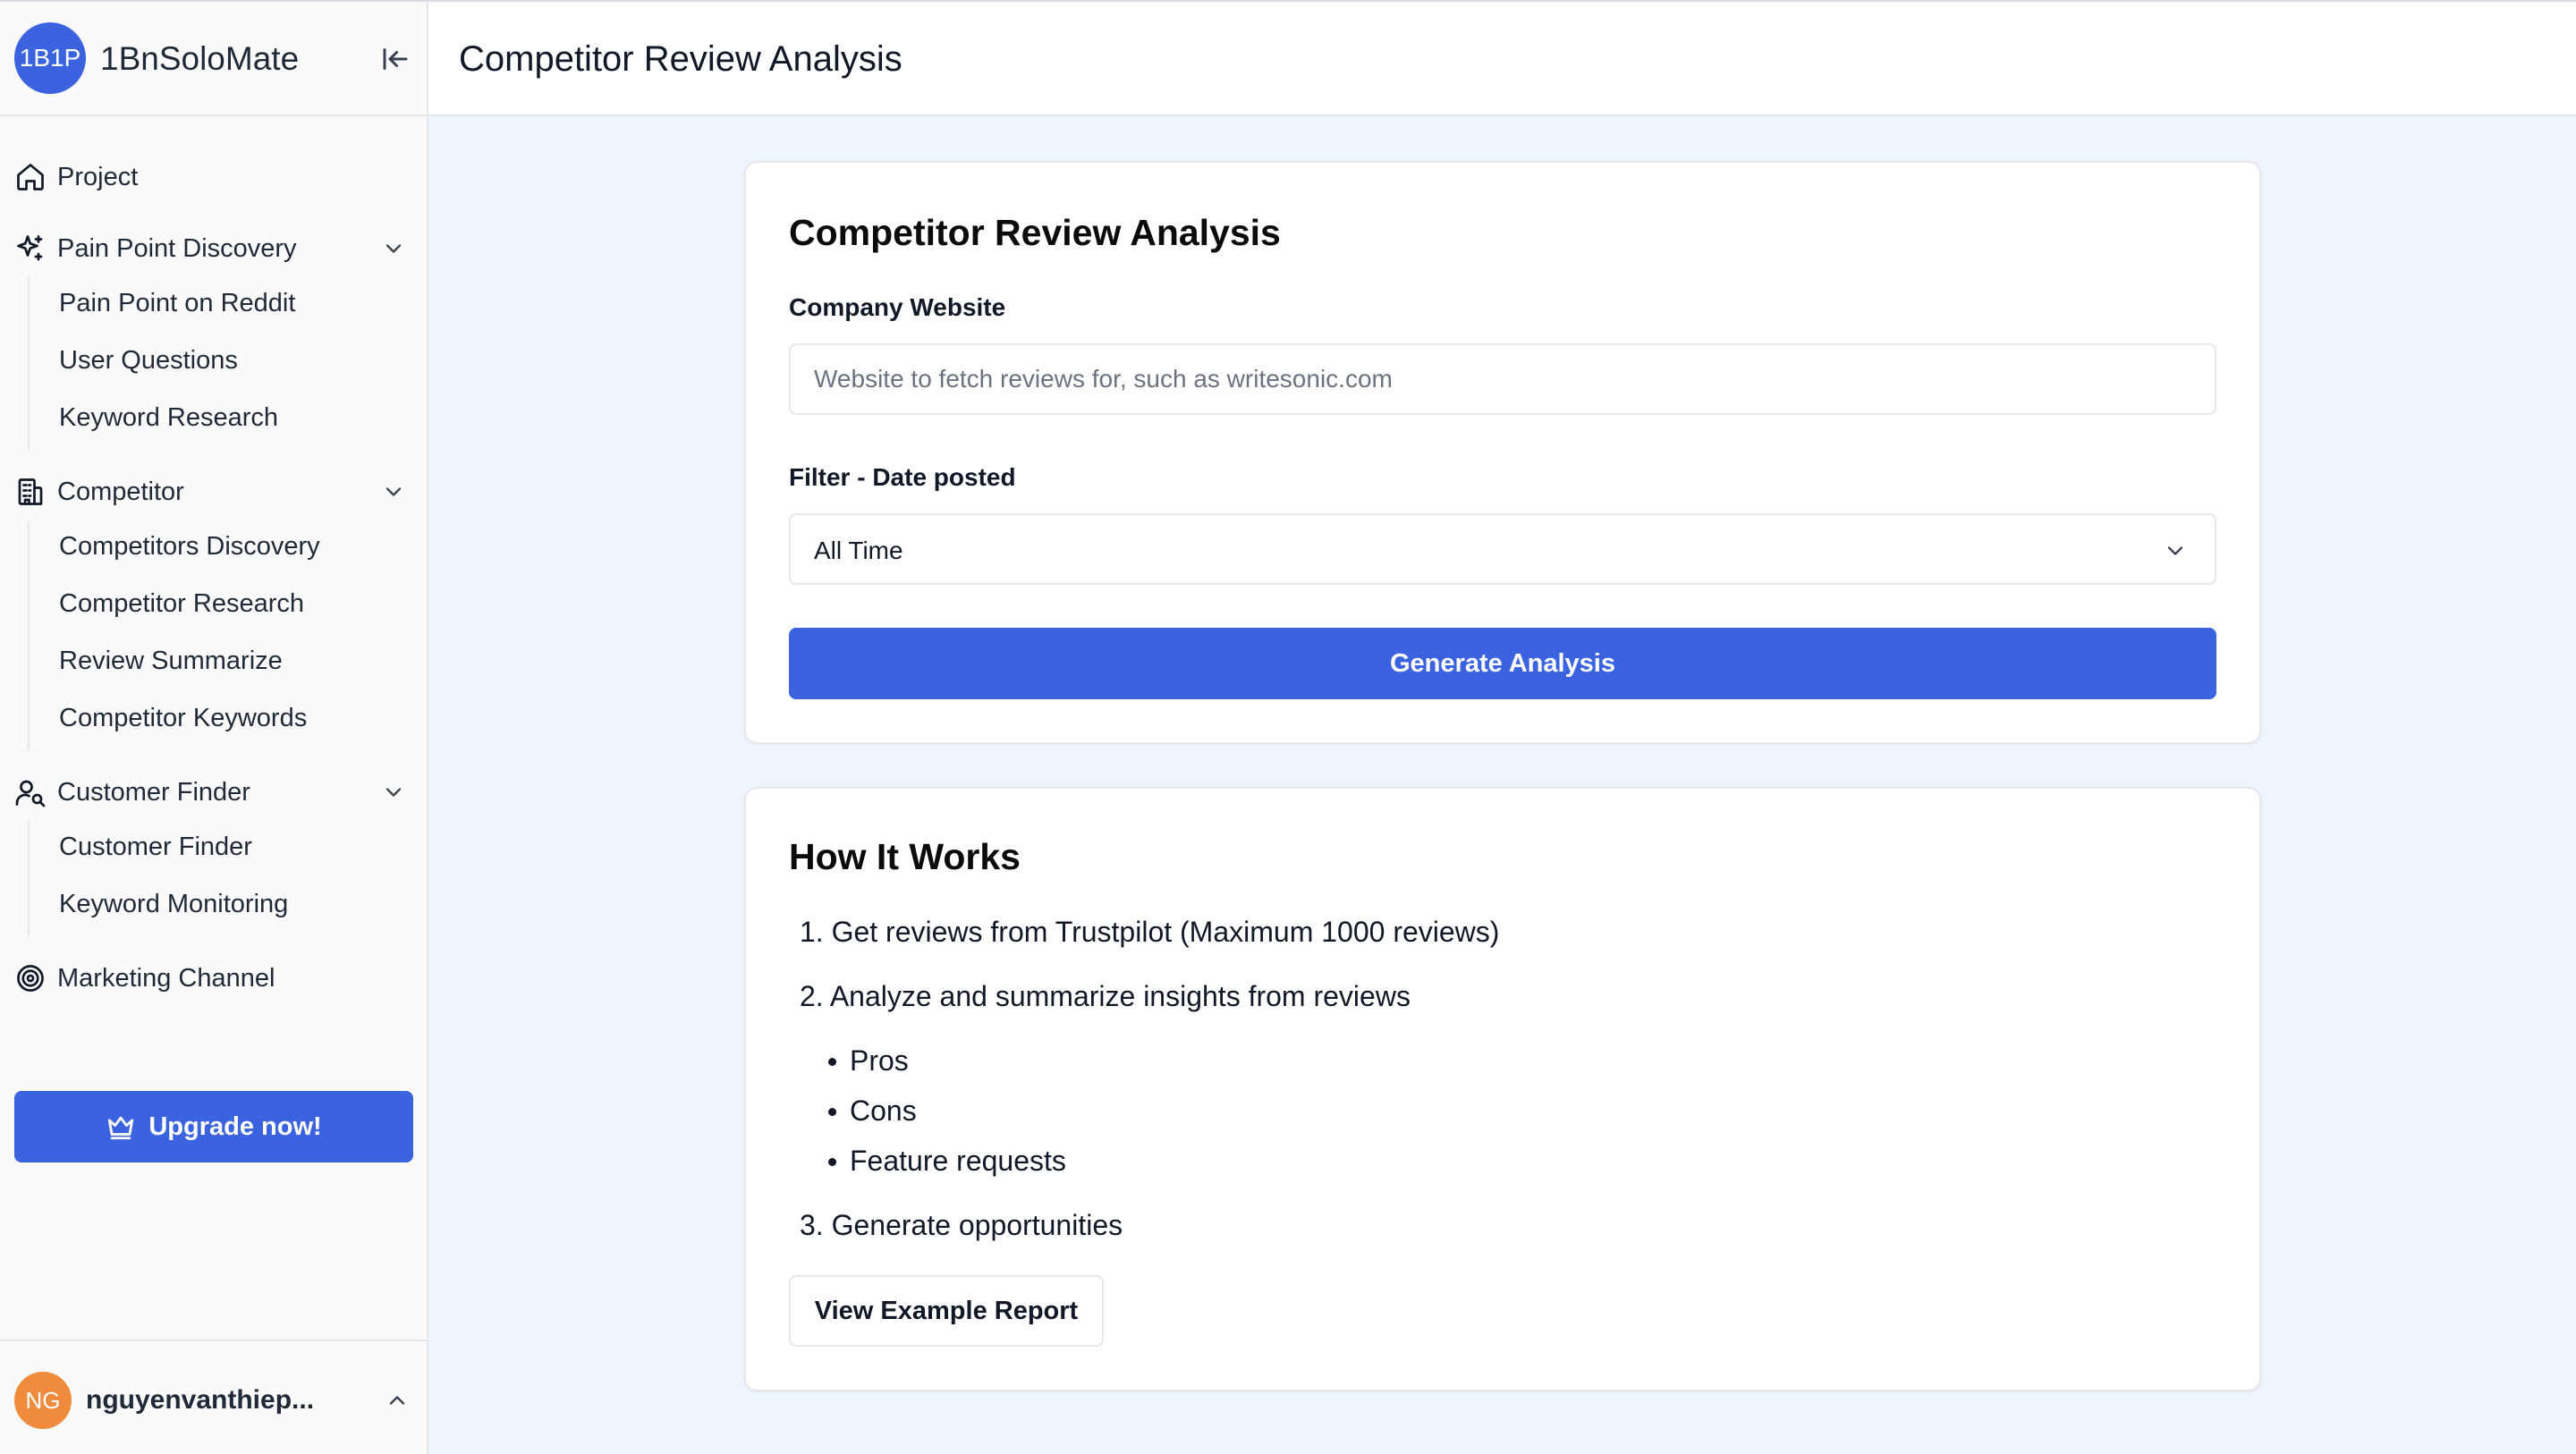 The height and width of the screenshot is (1454, 2576). Describe the element at coordinates (872, 1111) in the screenshot. I see `bullet-item: Cons` at that location.